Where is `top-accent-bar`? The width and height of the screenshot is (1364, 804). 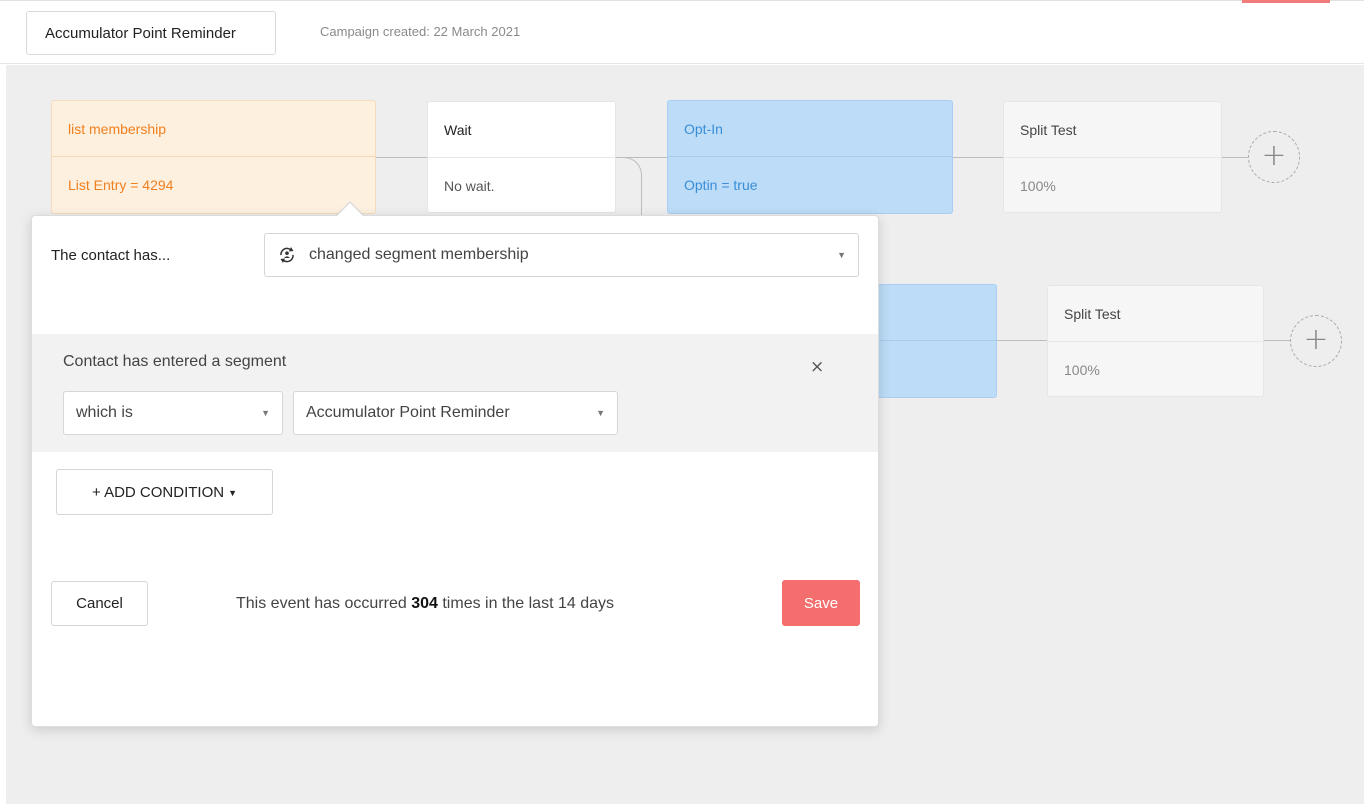
top-accent-bar is located at coordinates (1286, 1).